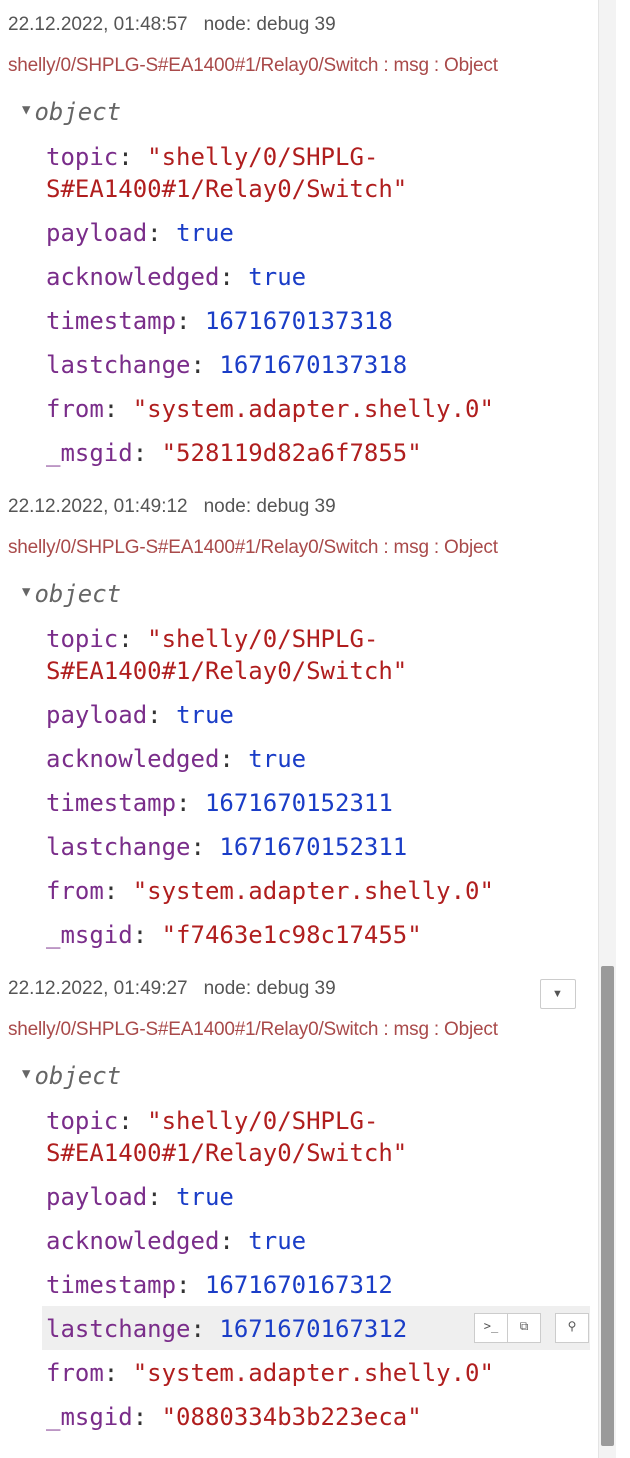 Image resolution: width=630 pixels, height=1458 pixels. What do you see at coordinates (98, 24) in the screenshot?
I see `message-time: 22.12.2022, 01:48:57` at bounding box center [98, 24].